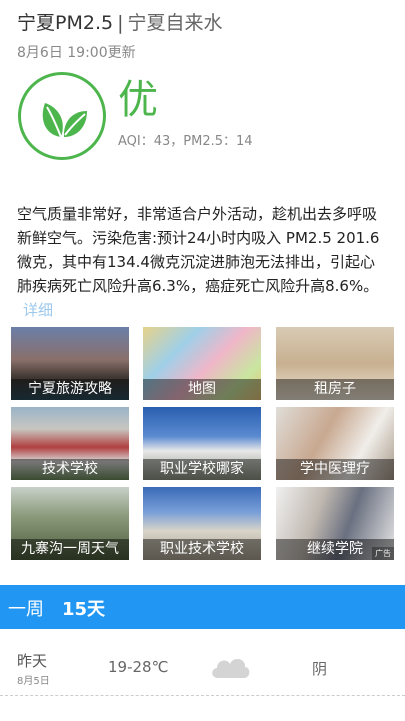 The image size is (405, 721). I want to click on tile-vocational-school: 职业学校哪家, so click(202, 443).